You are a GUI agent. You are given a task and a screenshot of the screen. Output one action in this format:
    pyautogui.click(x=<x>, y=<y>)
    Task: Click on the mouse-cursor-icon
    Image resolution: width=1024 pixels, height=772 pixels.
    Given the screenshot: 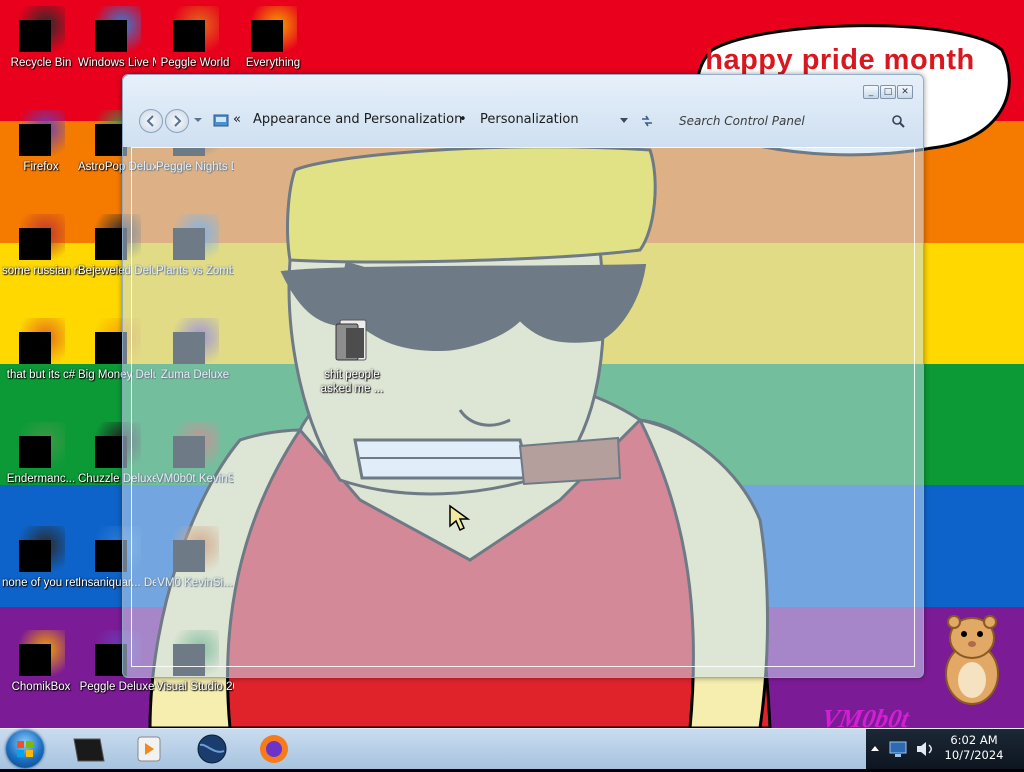 What is the action you would take?
    pyautogui.click(x=460, y=518)
    